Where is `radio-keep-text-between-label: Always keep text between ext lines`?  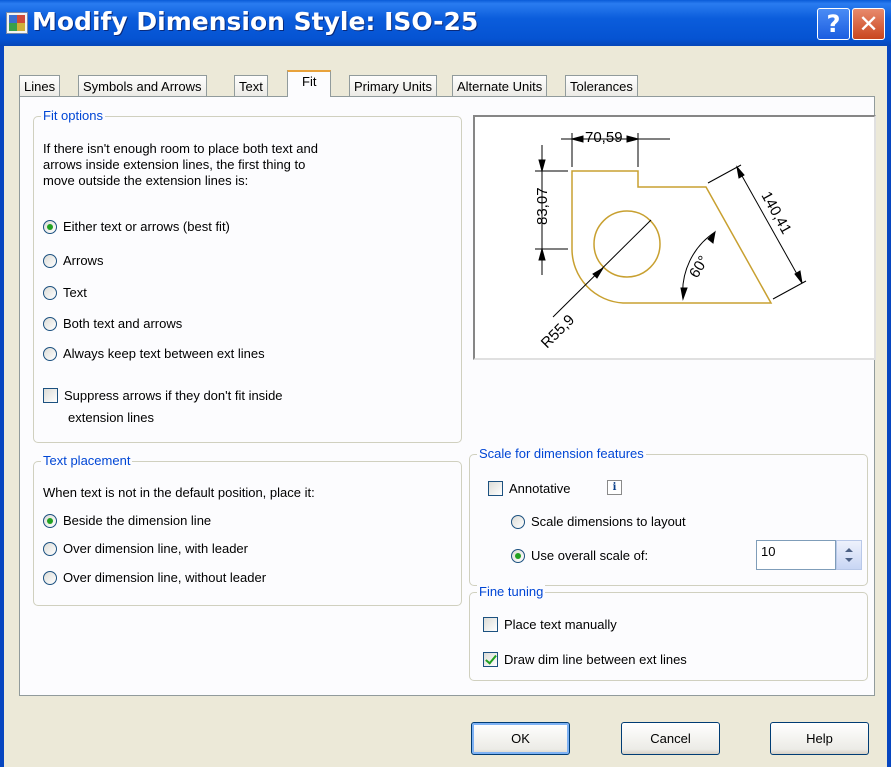
radio-keep-text-between-label: Always keep text between ext lines is located at coordinates (164, 353).